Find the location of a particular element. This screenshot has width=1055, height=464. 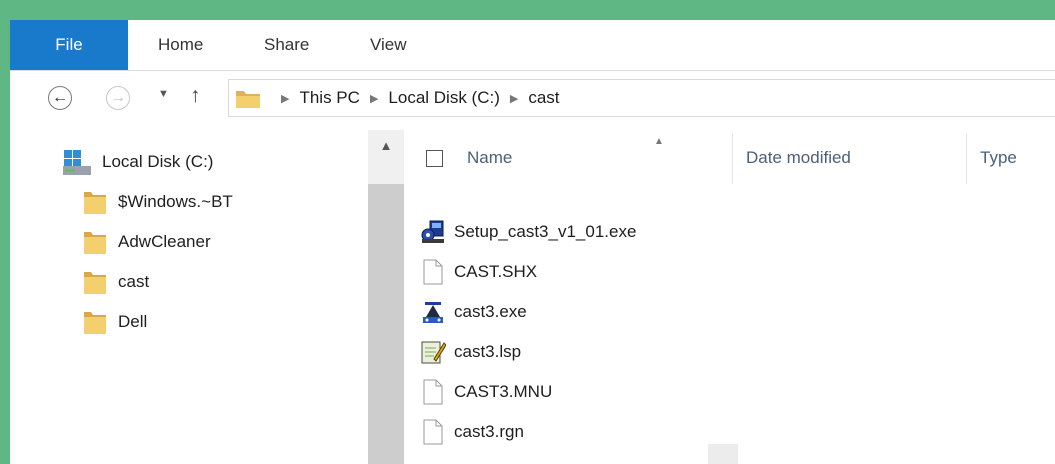

select-all-checkbox is located at coordinates (434, 158).